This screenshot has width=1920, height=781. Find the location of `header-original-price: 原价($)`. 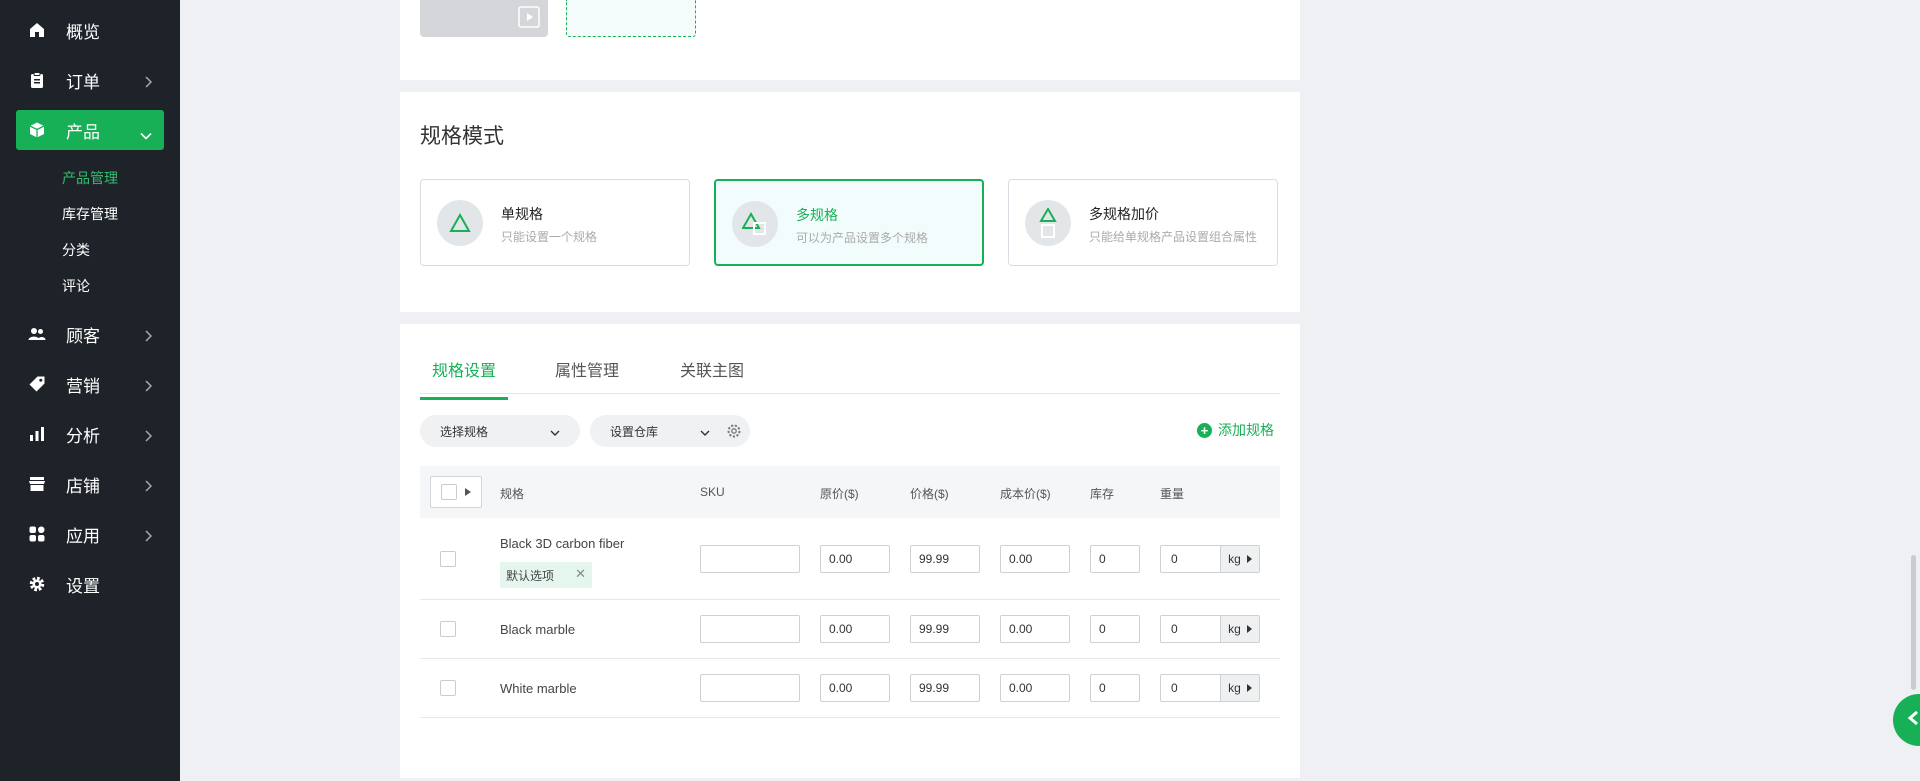

header-original-price: 原价($) is located at coordinates (839, 494).